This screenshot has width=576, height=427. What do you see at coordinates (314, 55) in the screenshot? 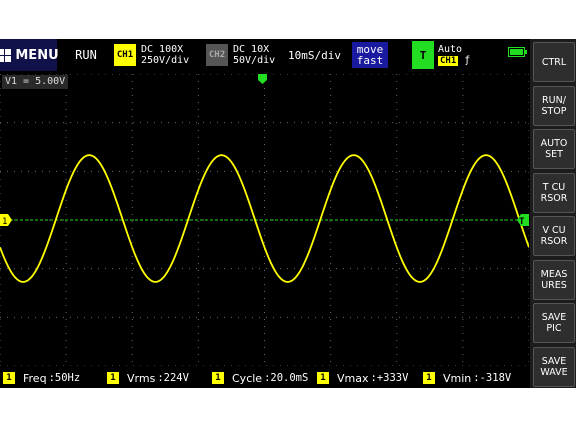
I see `timebase: 10mS/div` at bounding box center [314, 55].